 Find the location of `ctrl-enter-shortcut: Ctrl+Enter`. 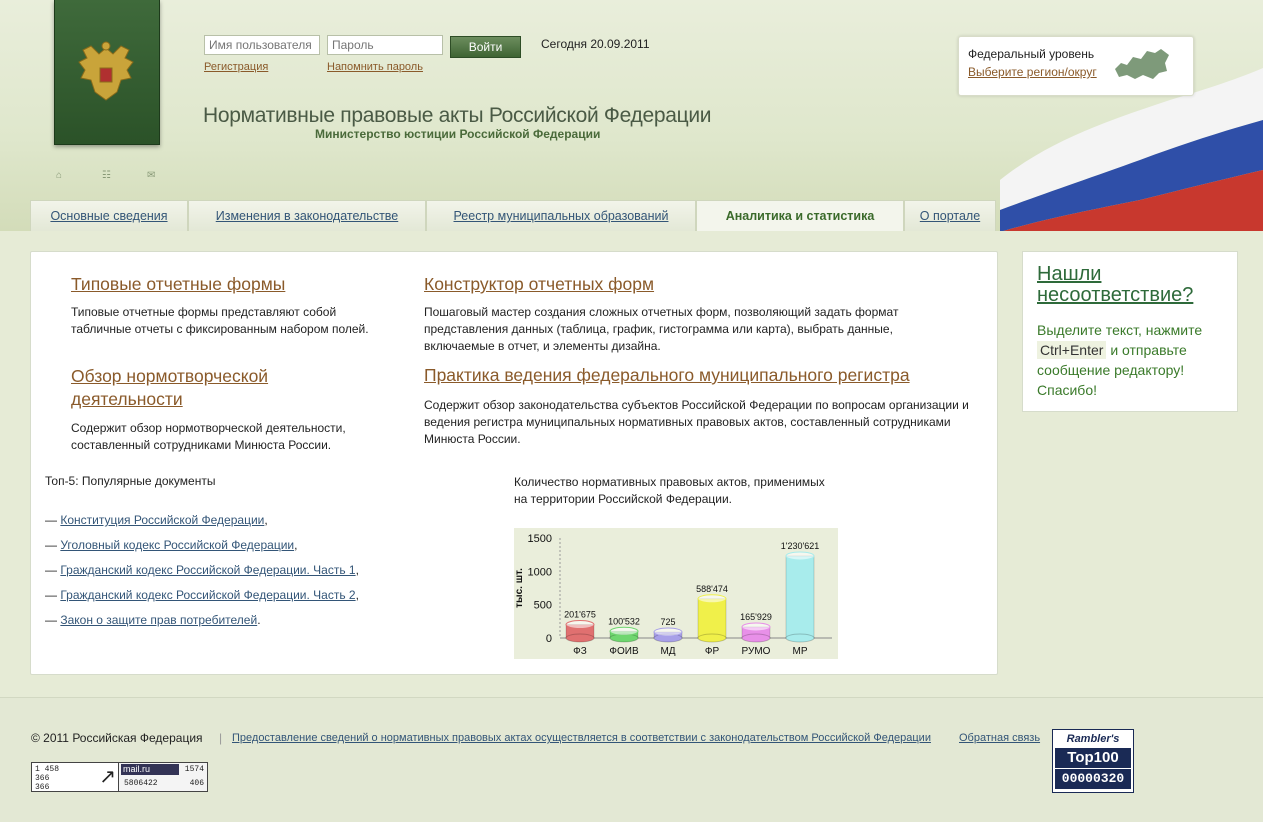

ctrl-enter-shortcut: Ctrl+Enter is located at coordinates (1072, 350).